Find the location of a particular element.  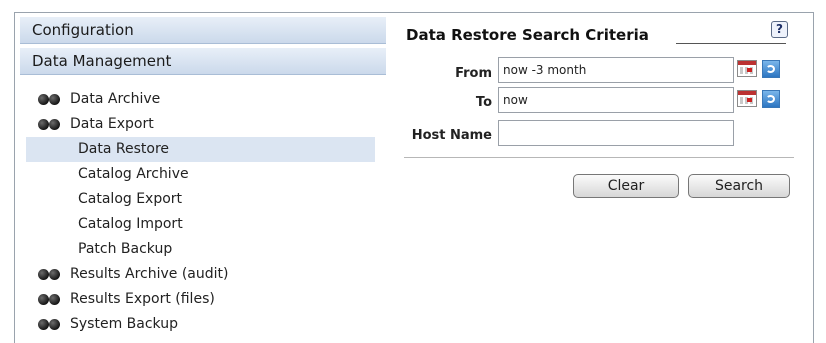

tree-item-catalog-export: Catalog Export is located at coordinates (203, 199).